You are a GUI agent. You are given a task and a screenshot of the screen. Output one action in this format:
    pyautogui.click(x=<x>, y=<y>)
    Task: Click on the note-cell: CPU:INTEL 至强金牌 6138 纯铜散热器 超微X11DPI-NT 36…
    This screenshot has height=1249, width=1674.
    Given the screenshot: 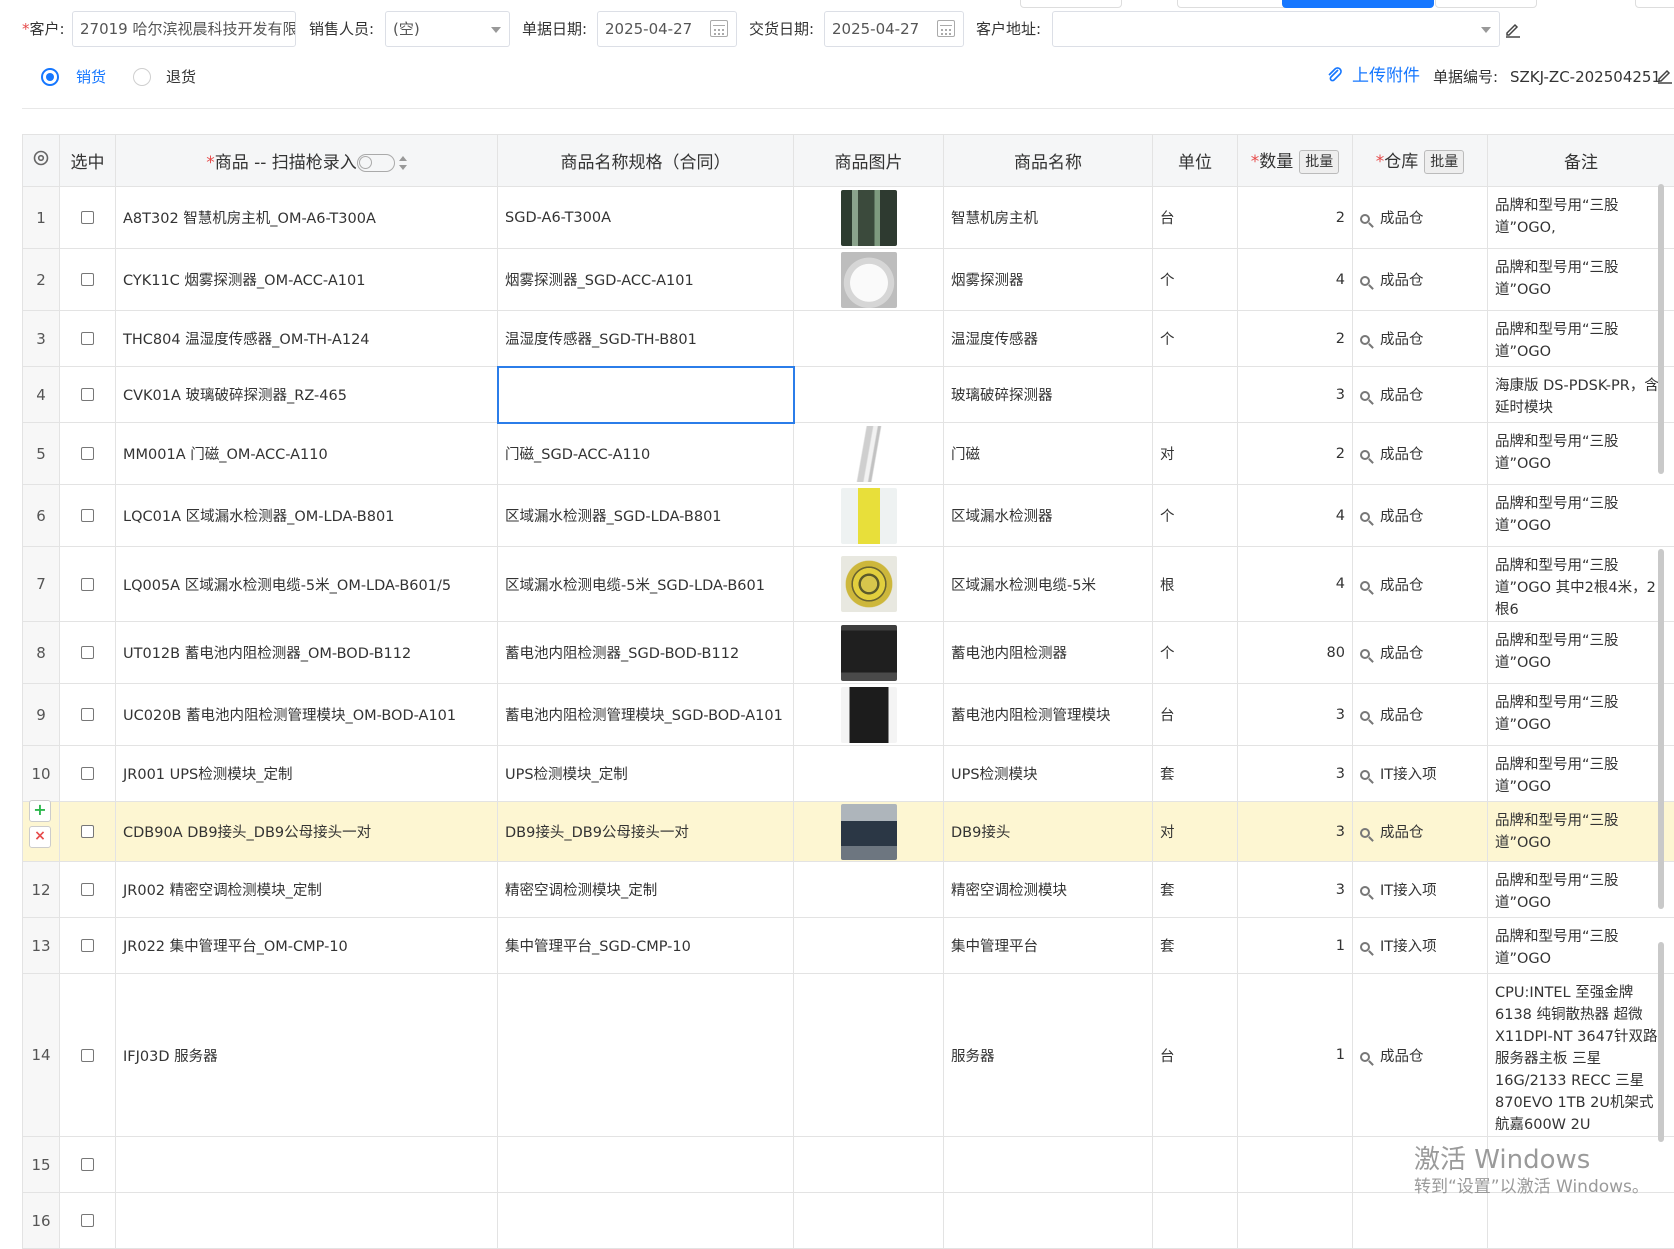 What is the action you would take?
    pyautogui.click(x=1581, y=1055)
    